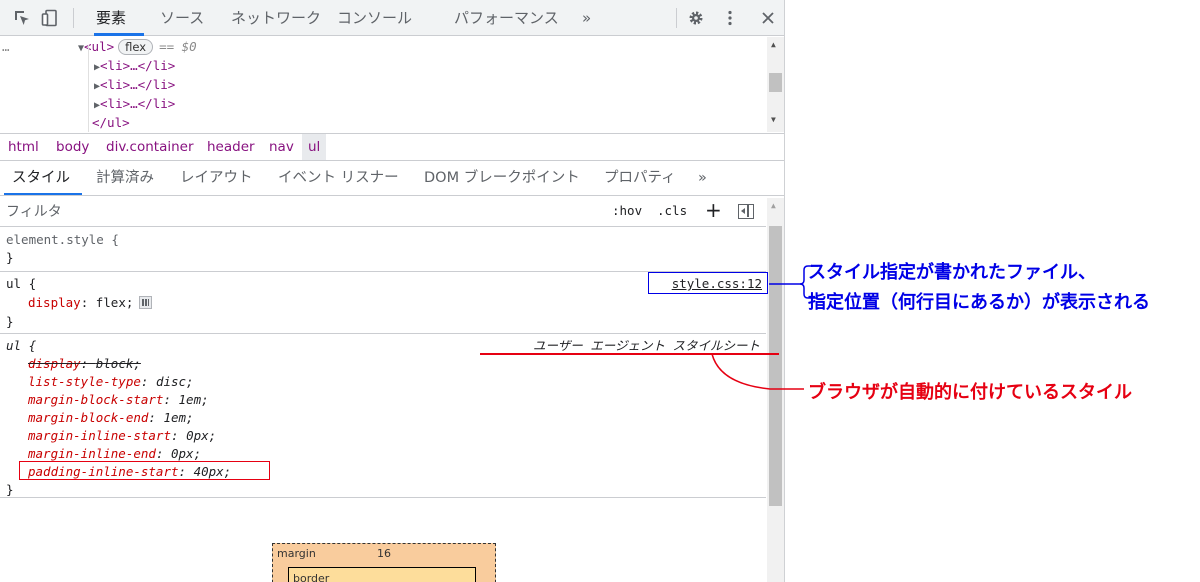 The height and width of the screenshot is (582, 1200). Describe the element at coordinates (182, 18) in the screenshot. I see `tab-sources: ソース` at that location.